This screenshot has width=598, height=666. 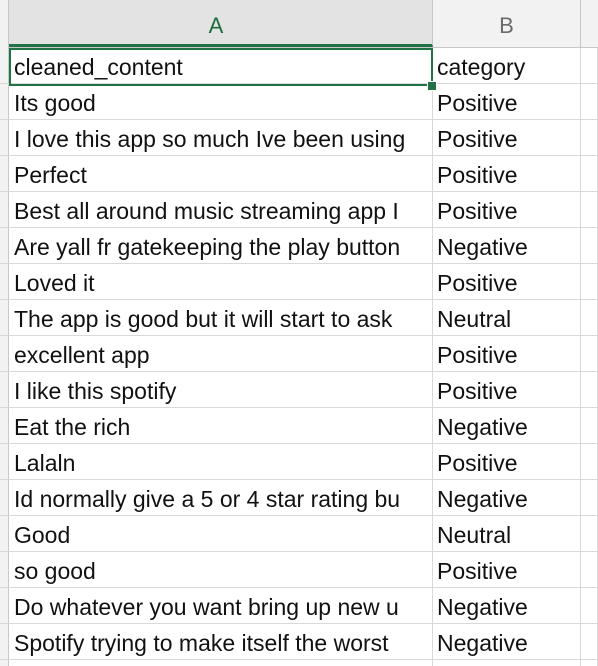 What do you see at coordinates (220, 426) in the screenshot?
I see `cell-a: Eat the rich` at bounding box center [220, 426].